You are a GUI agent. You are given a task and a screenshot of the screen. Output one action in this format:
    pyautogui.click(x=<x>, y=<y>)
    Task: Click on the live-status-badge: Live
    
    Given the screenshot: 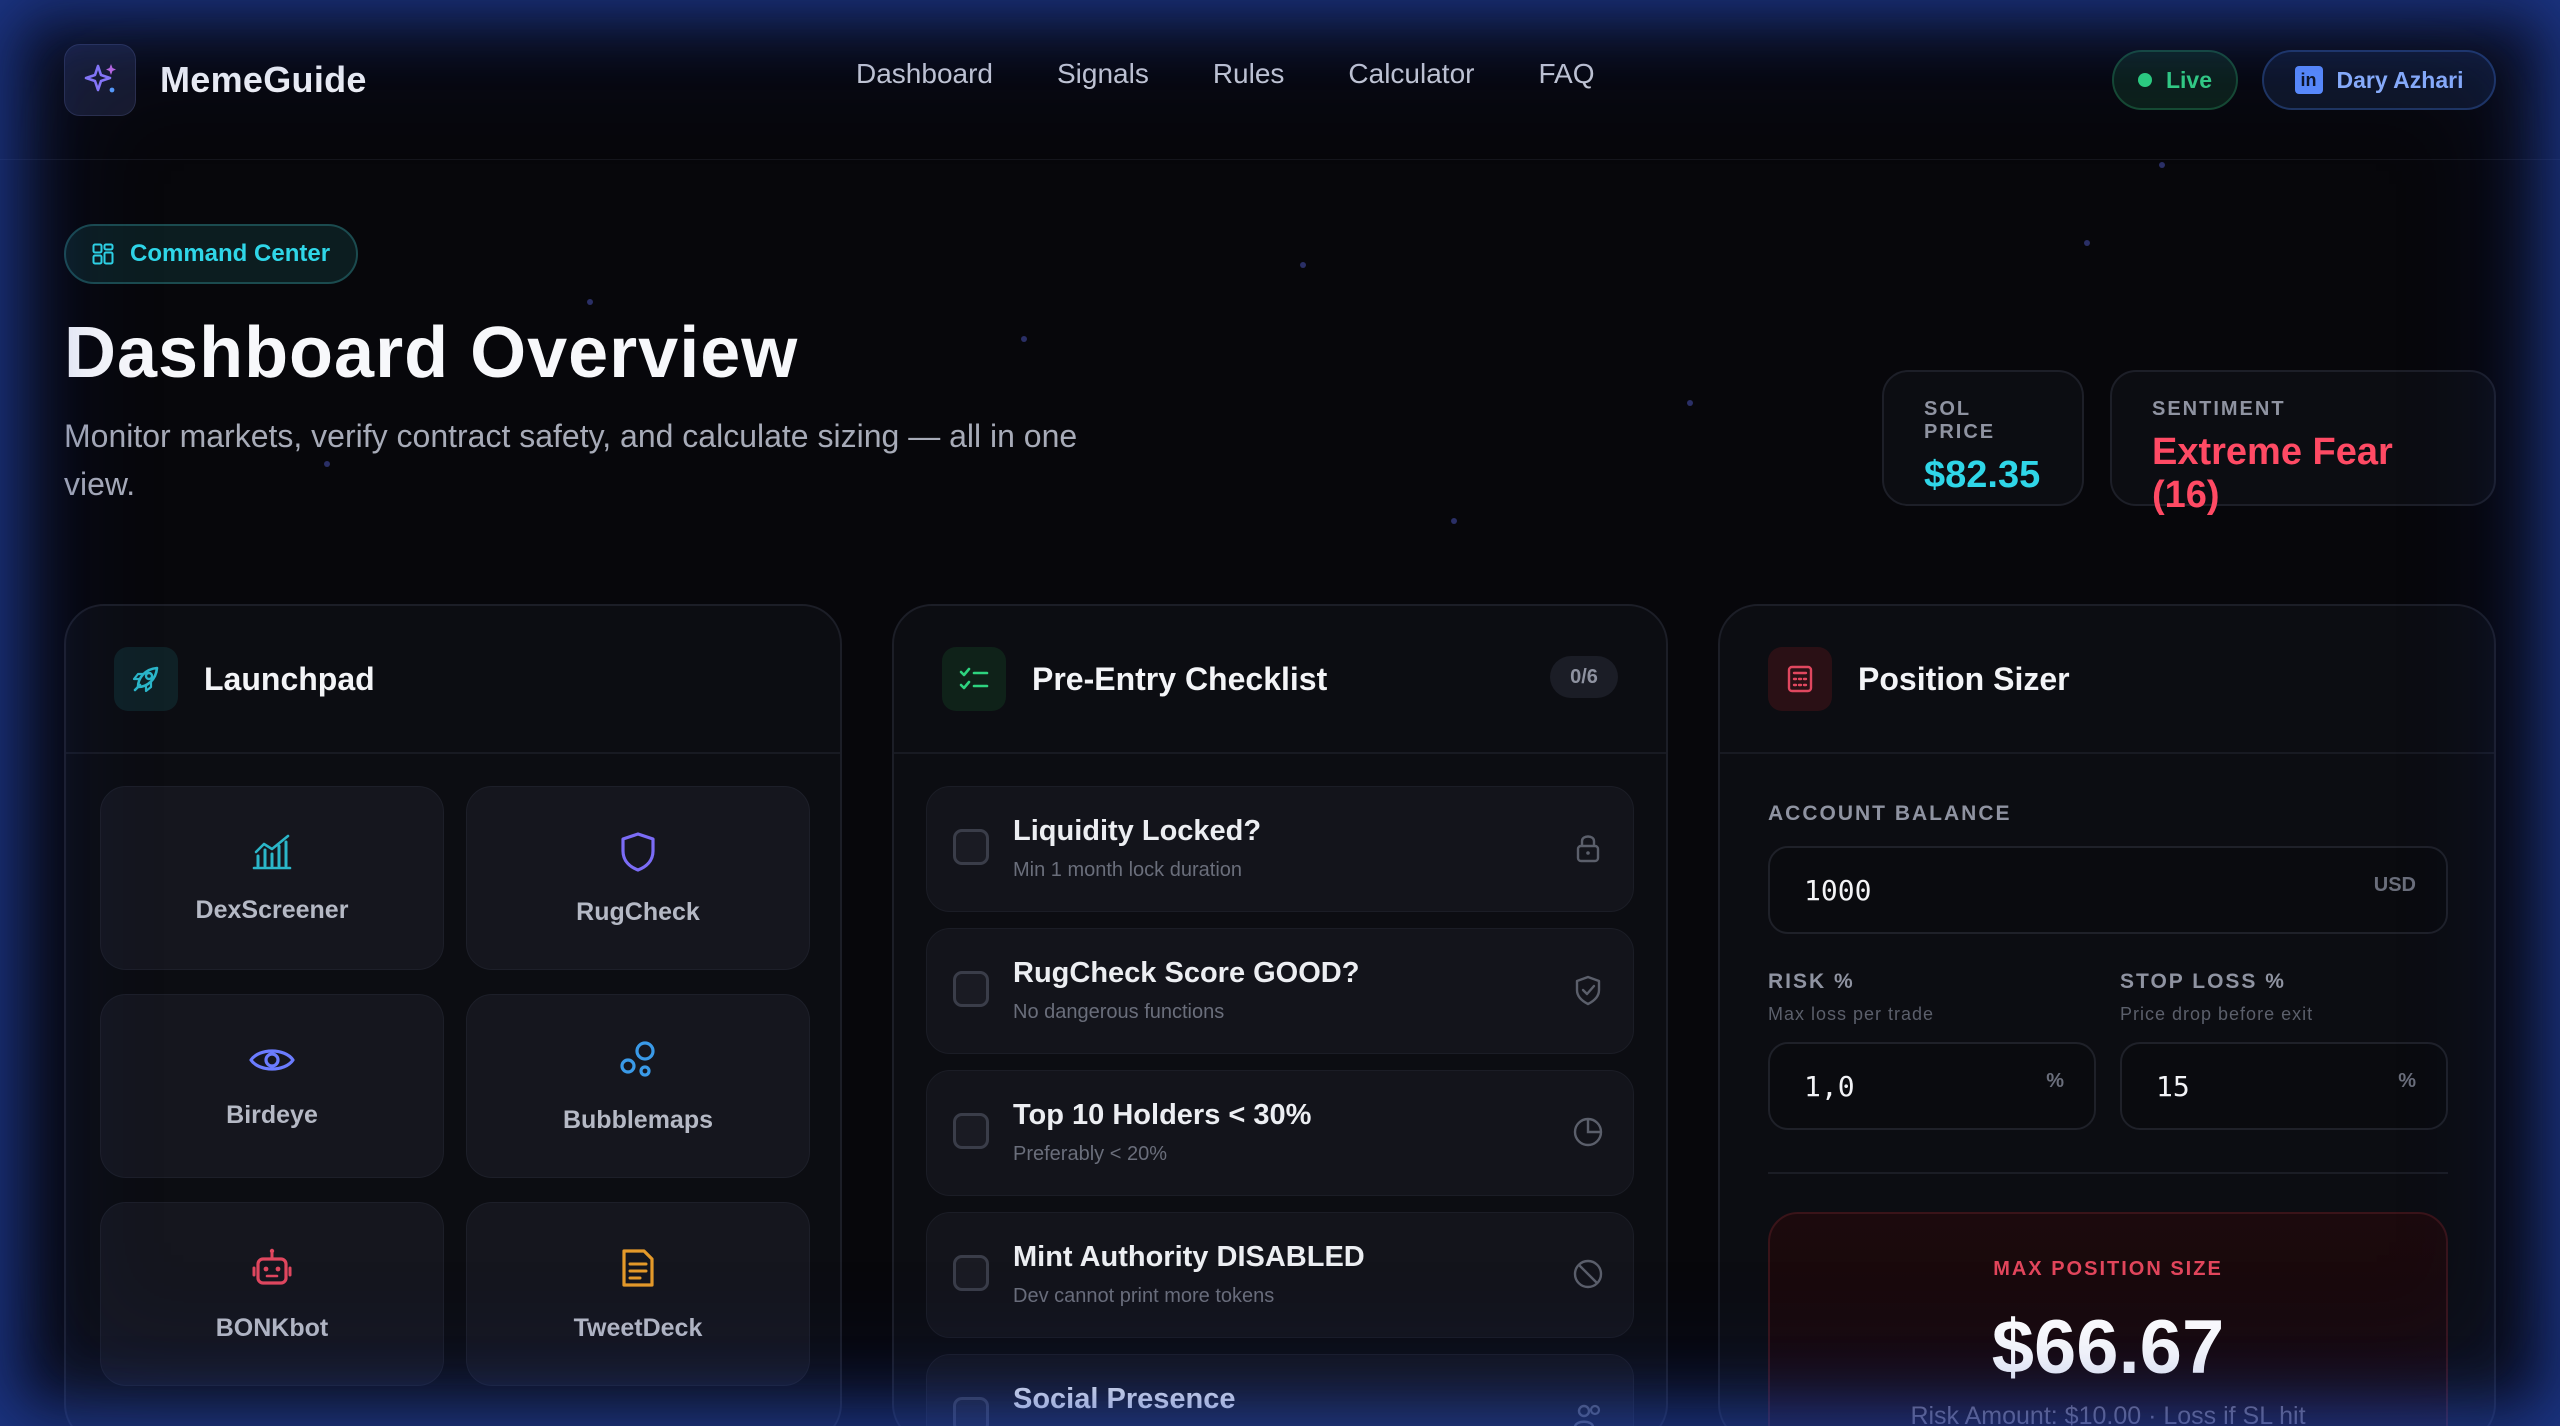 What is the action you would take?
    pyautogui.click(x=2175, y=80)
    